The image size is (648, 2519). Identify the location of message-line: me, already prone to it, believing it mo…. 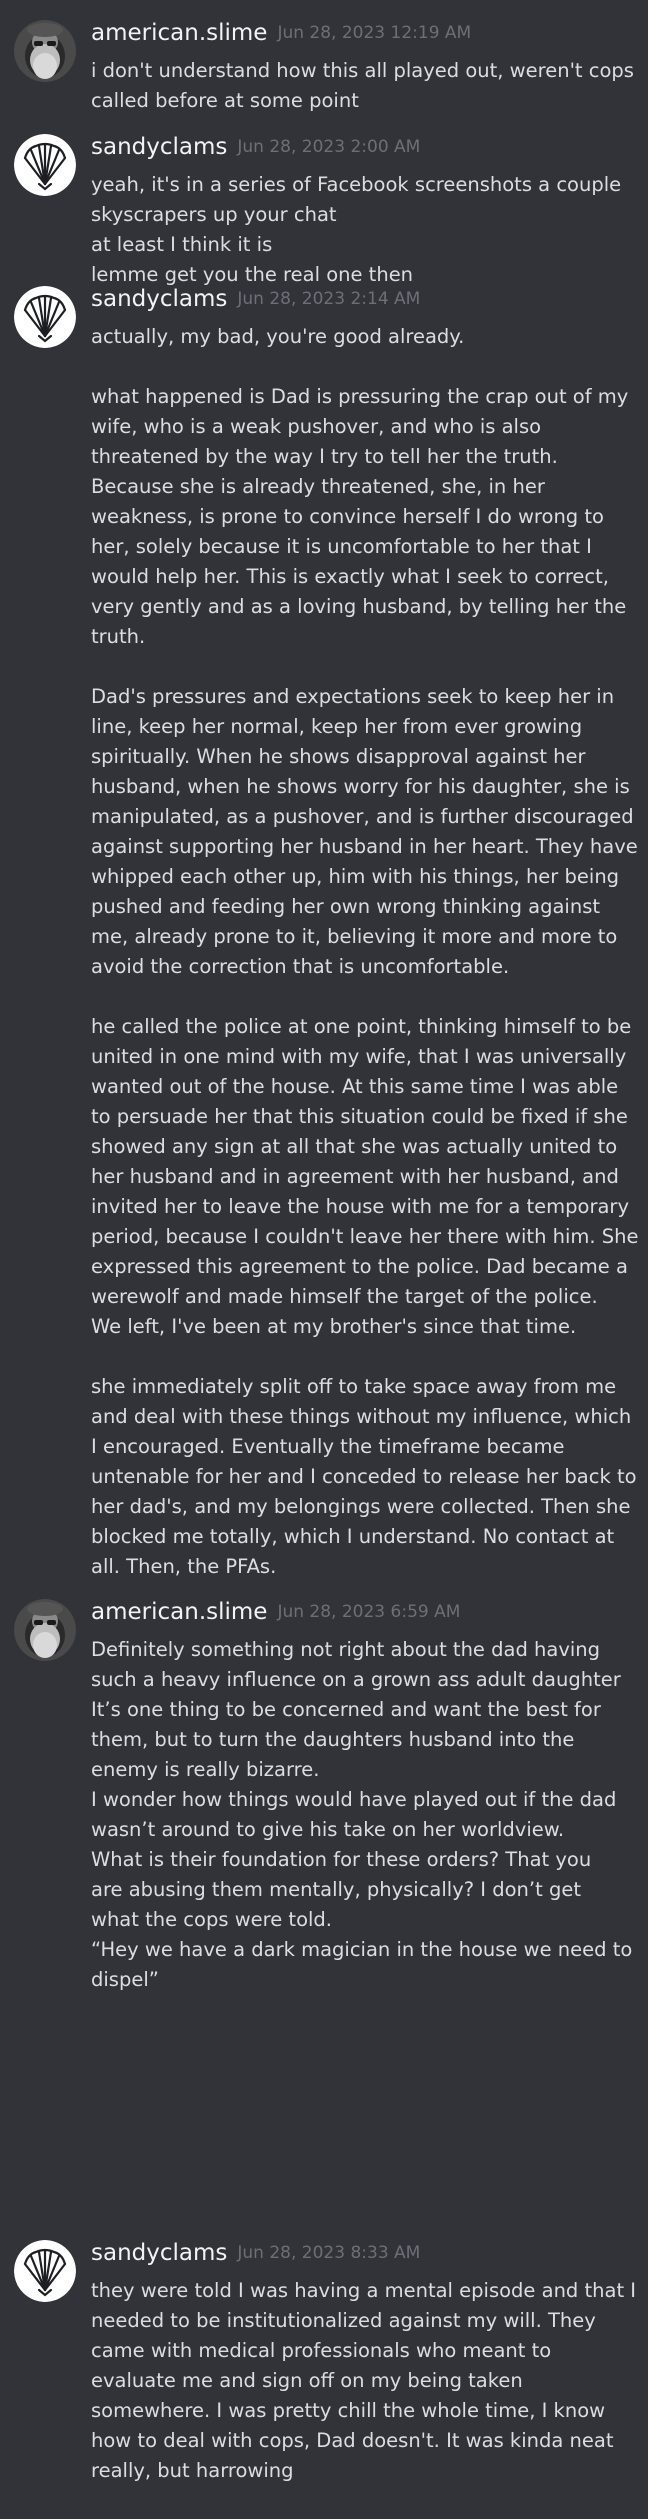
(354, 936).